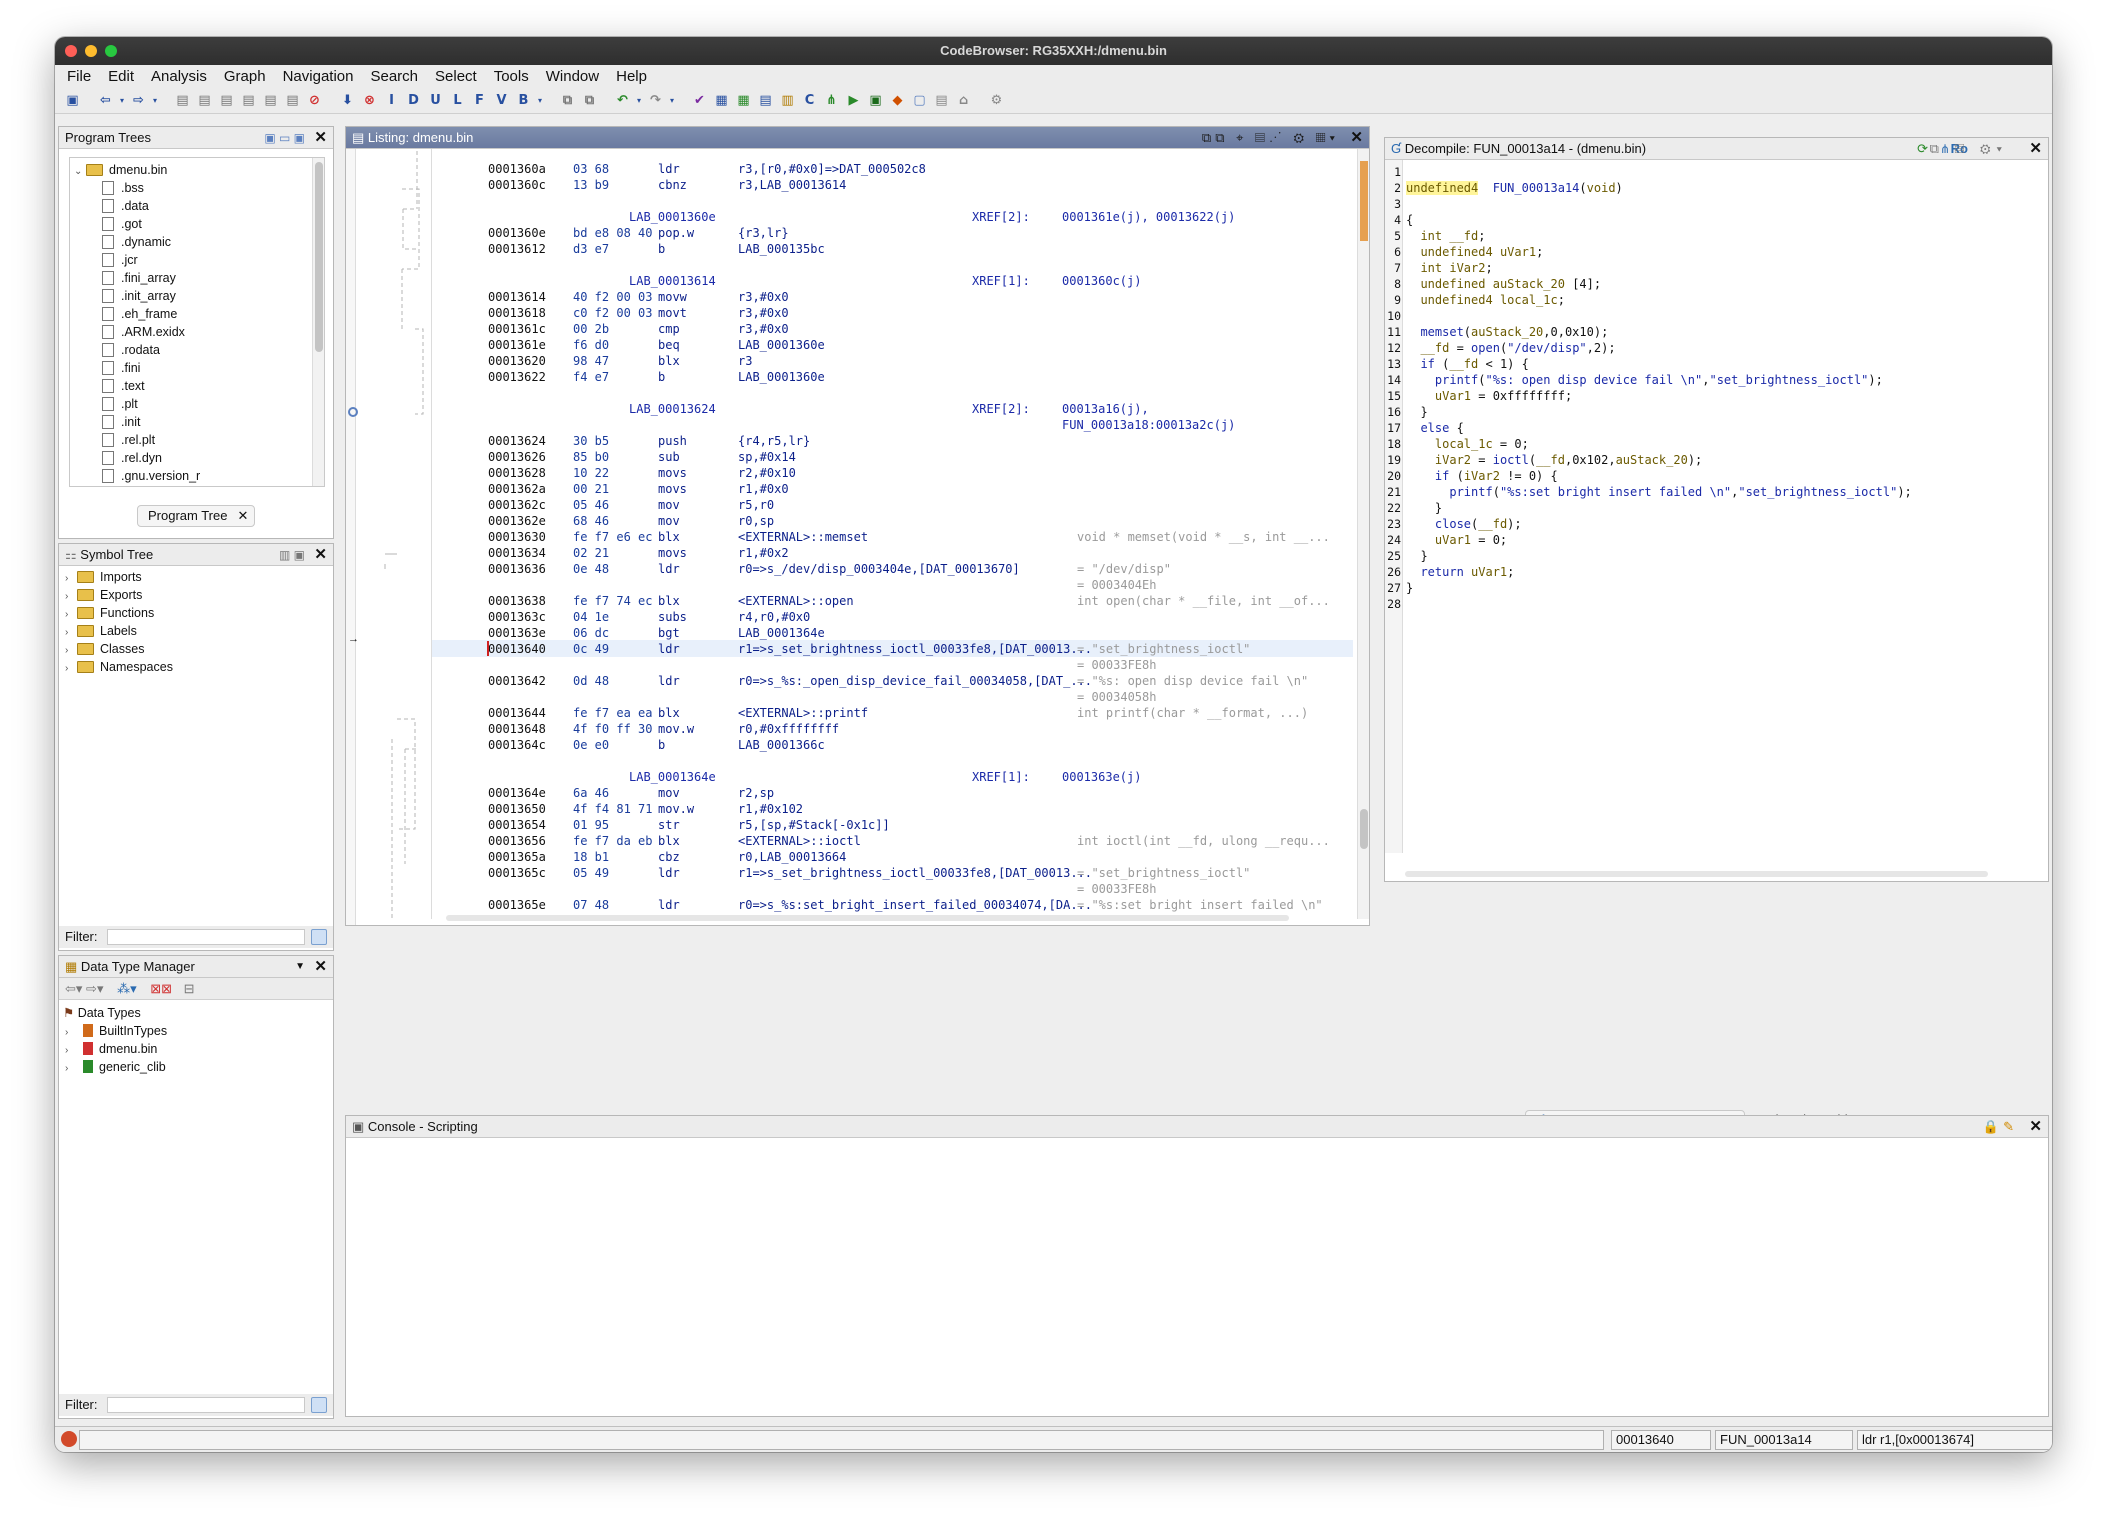  Describe the element at coordinates (318, 322) in the screenshot. I see `program-tree-scrollbar` at that location.